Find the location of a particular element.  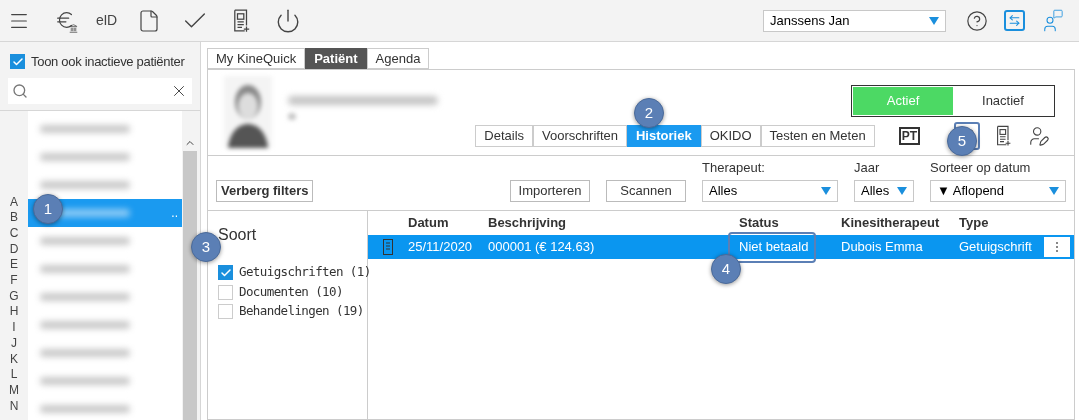

alphabet-letter: N is located at coordinates (14, 406).